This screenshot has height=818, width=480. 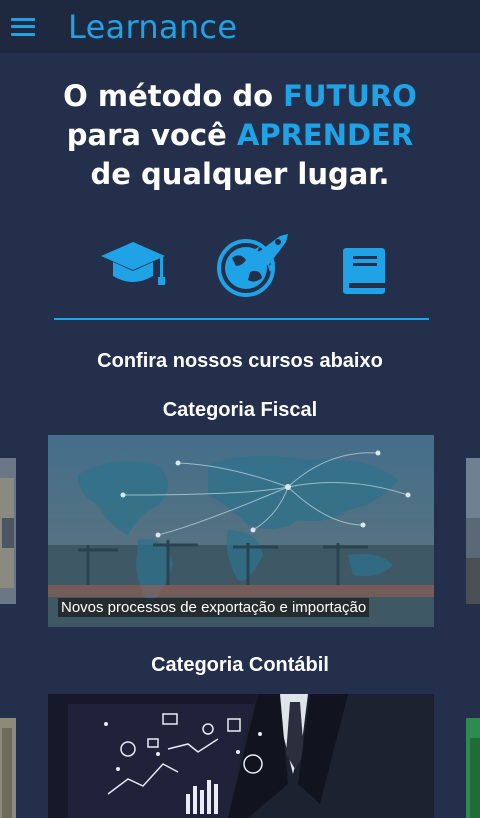 I want to click on hero-line3: de qualquer lugar., so click(x=240, y=174).